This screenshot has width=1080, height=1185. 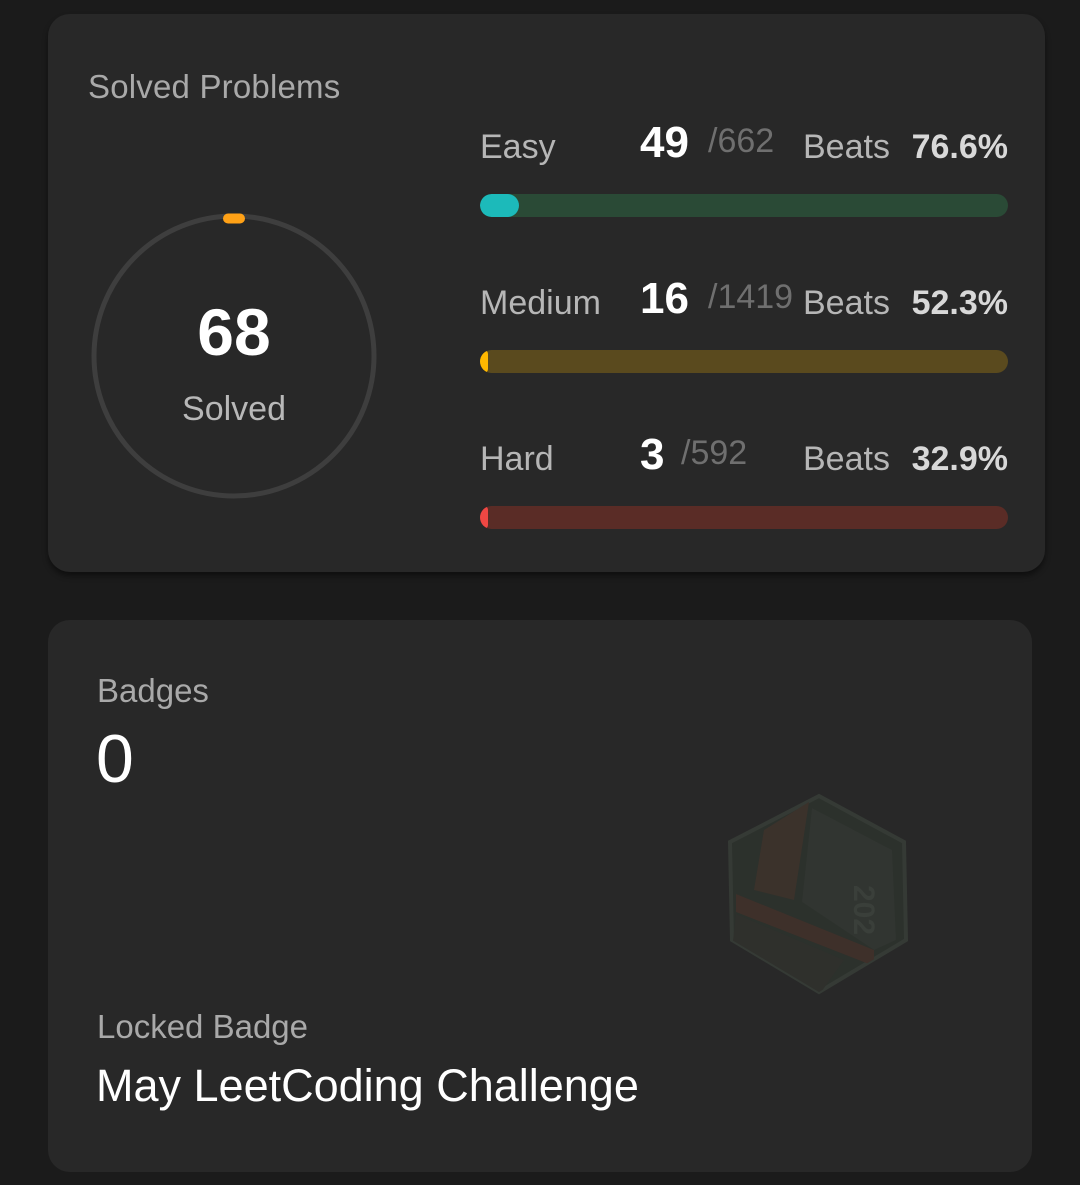 I want to click on badges-label: Badges, so click(x=153, y=690).